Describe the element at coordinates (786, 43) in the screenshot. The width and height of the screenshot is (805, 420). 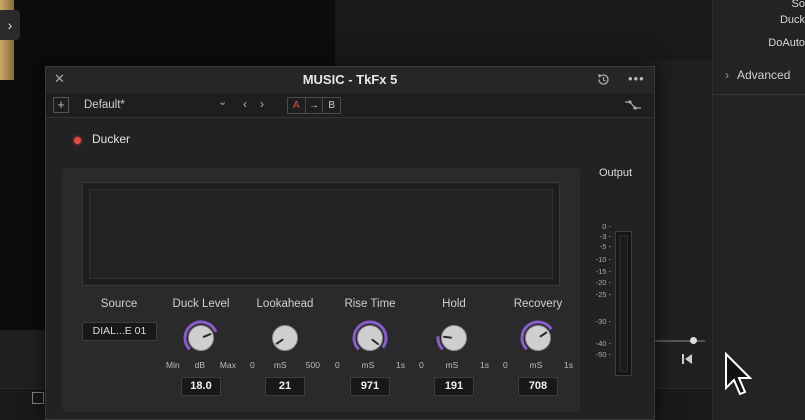
I see `inspector-item-doauto: DoAuto` at that location.